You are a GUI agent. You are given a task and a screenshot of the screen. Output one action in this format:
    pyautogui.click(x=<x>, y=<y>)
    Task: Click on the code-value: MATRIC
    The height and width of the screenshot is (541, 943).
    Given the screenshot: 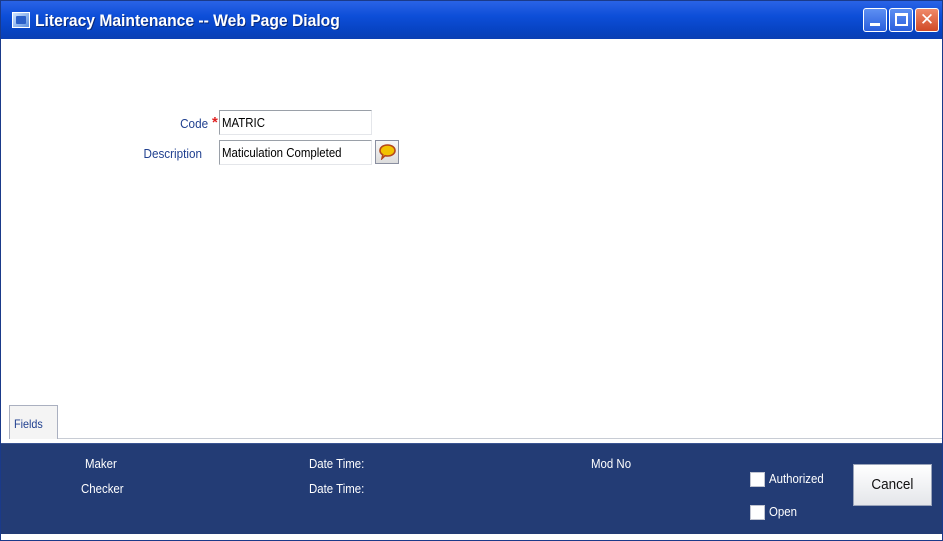 What is the action you would take?
    pyautogui.click(x=244, y=122)
    